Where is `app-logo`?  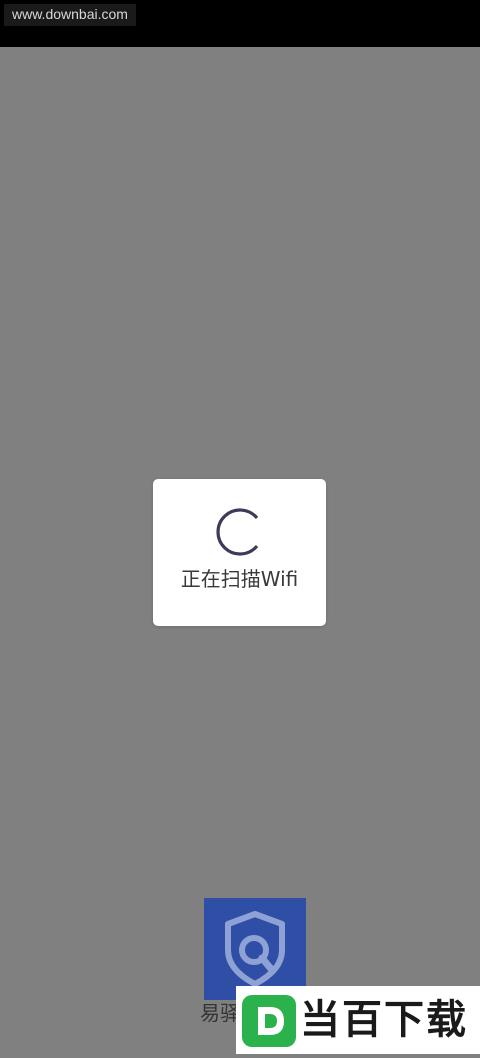
app-logo is located at coordinates (255, 949).